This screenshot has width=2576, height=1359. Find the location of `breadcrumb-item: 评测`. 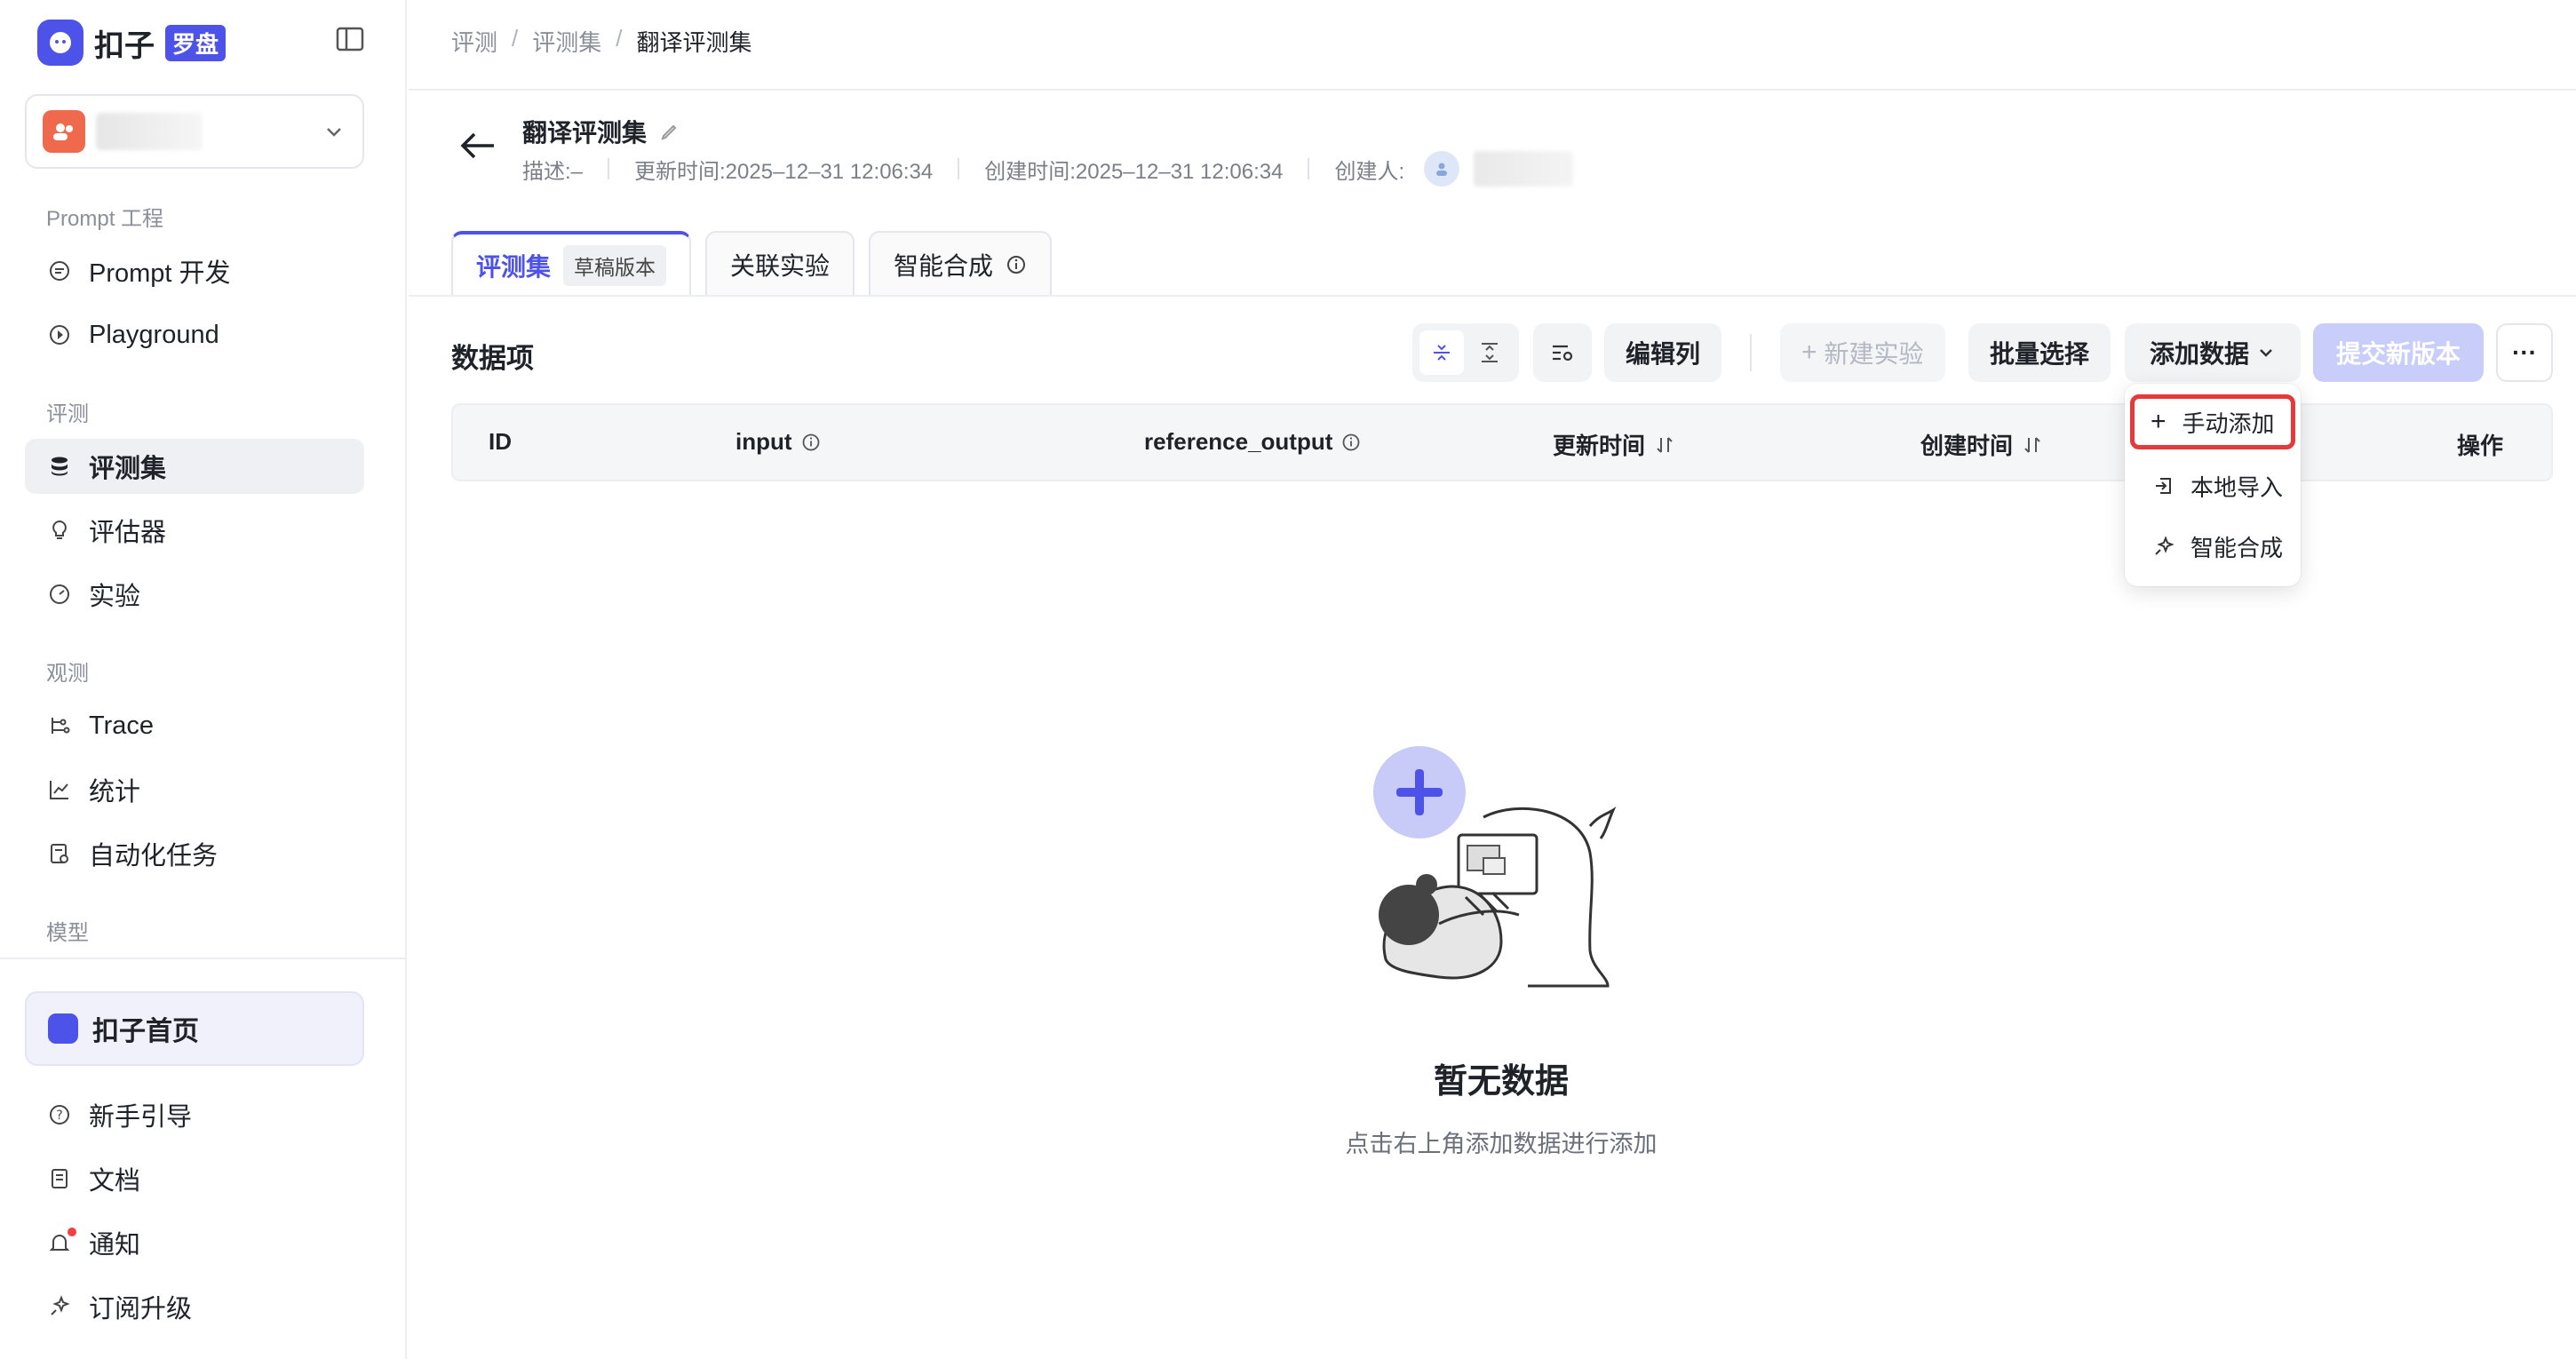

breadcrumb-item: 评测 is located at coordinates (474, 41).